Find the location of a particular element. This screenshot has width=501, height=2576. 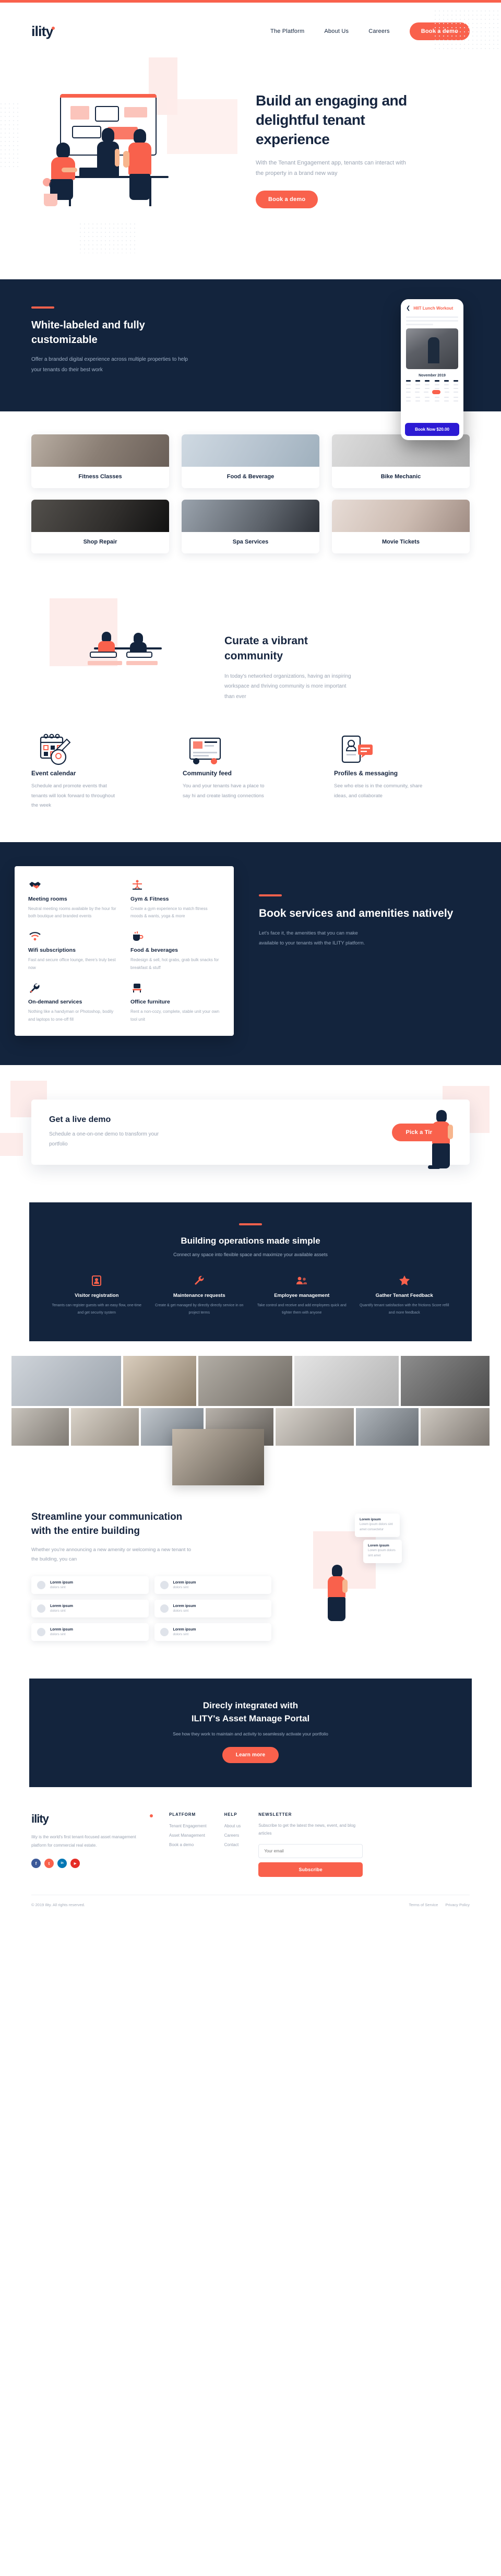

live-demo-title: Get a live demo is located at coordinates (80, 1120).